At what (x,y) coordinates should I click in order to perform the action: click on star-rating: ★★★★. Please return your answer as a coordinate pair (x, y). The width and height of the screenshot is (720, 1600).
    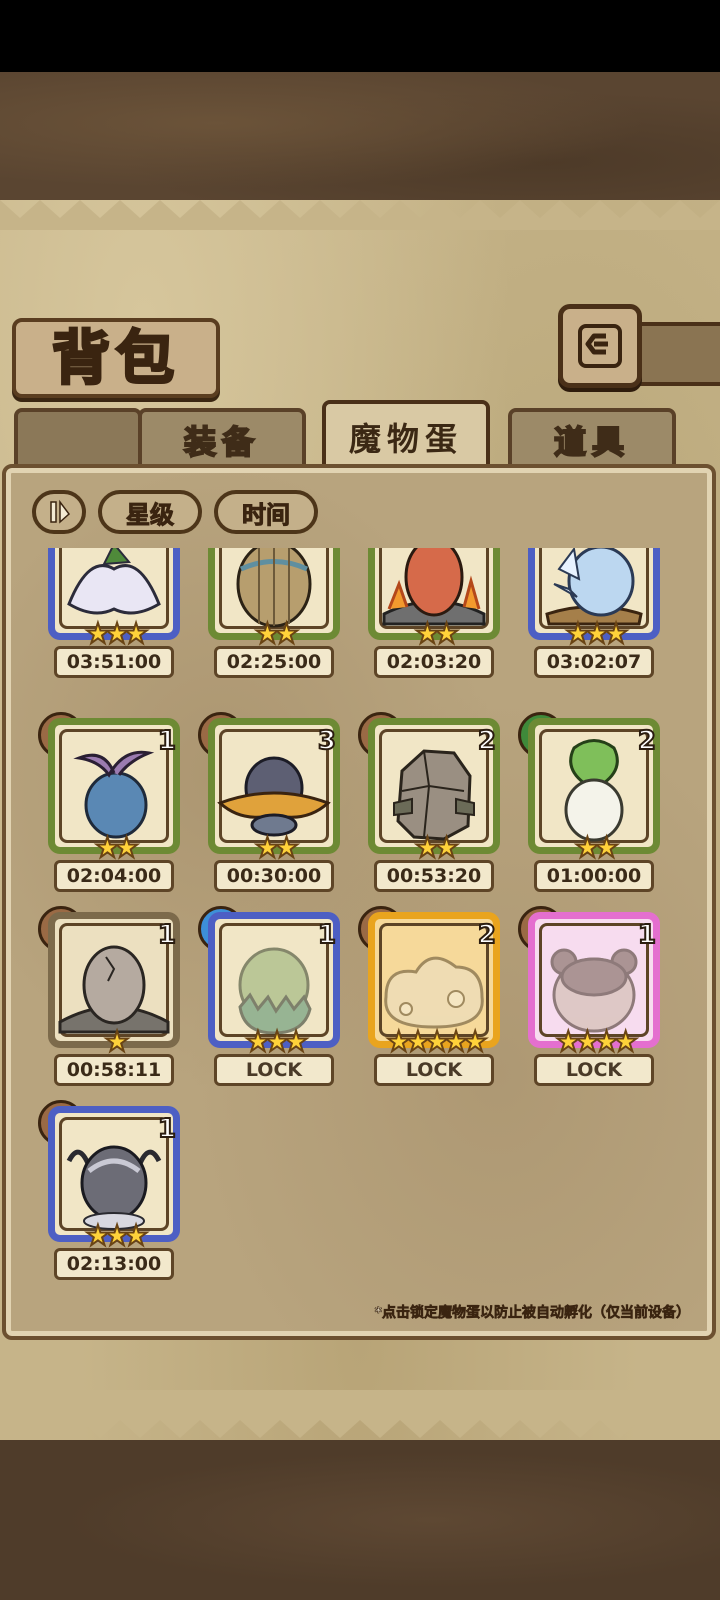
    Looking at the image, I should click on (597, 1041).